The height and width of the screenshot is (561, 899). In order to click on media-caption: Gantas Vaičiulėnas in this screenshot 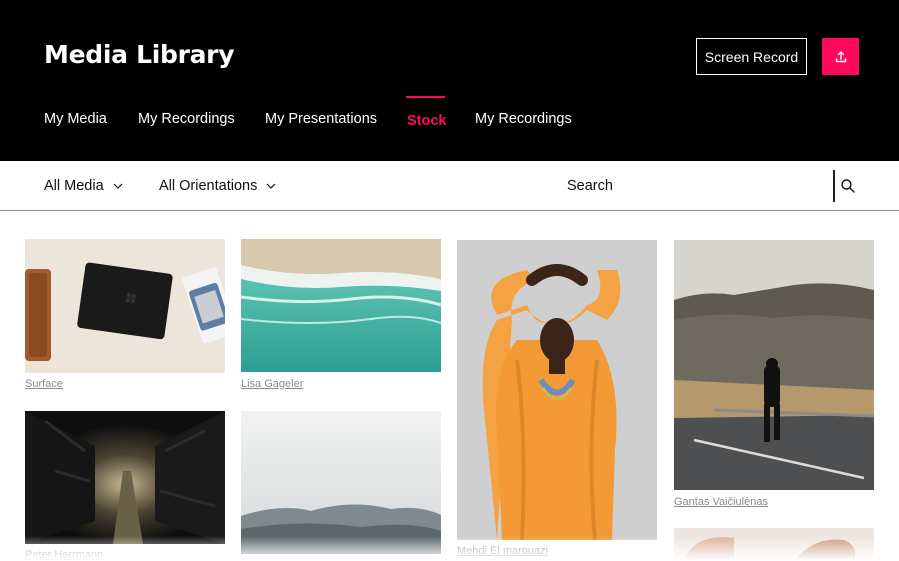, I will do `click(721, 502)`.